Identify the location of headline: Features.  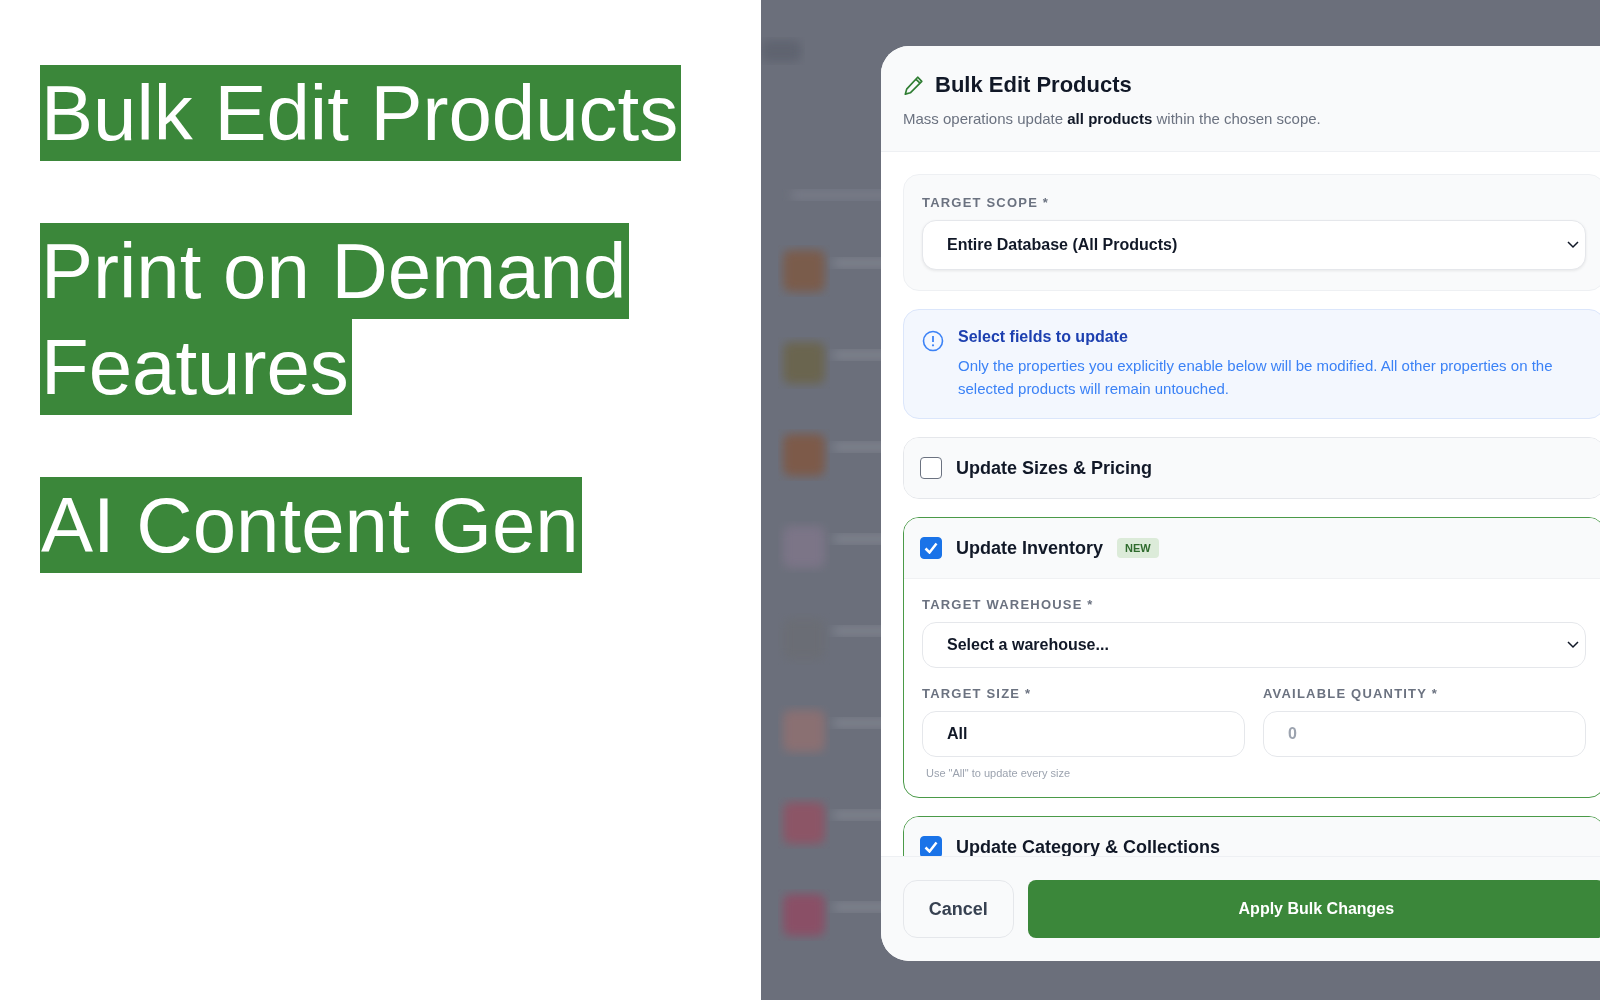
(196, 367).